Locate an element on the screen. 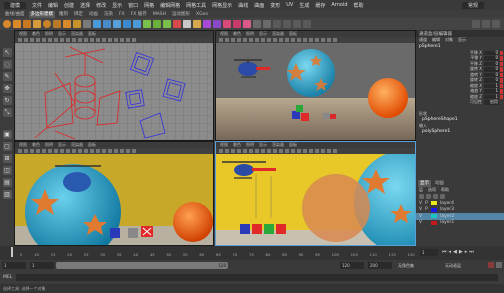 The width and height of the screenshot is (504, 293). menu-modify: 修改 is located at coordinates (101, 5).